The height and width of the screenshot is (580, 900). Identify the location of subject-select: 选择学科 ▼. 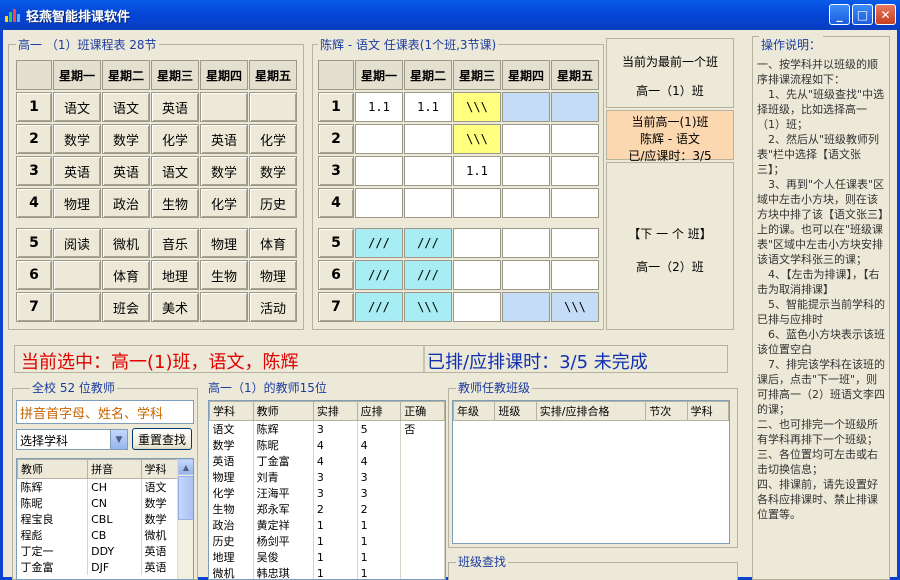
(72, 439).